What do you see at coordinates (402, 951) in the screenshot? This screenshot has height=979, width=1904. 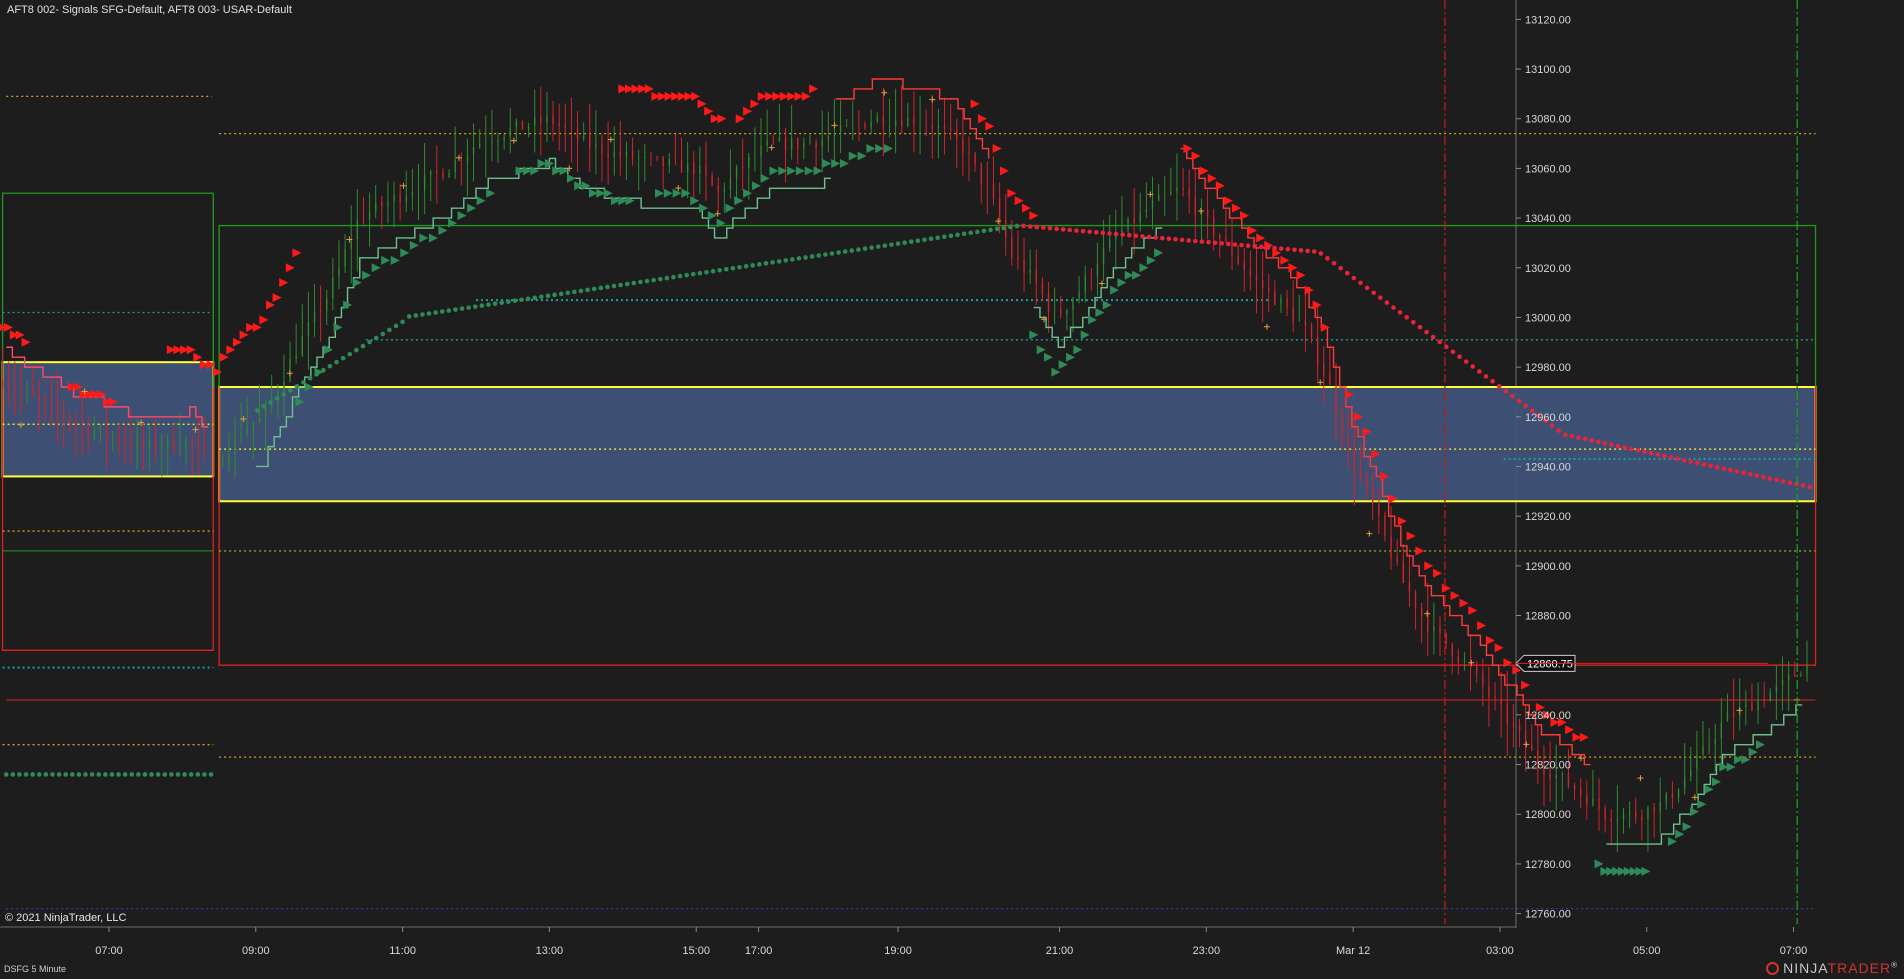 I see `time-tick-label: 11:00` at bounding box center [402, 951].